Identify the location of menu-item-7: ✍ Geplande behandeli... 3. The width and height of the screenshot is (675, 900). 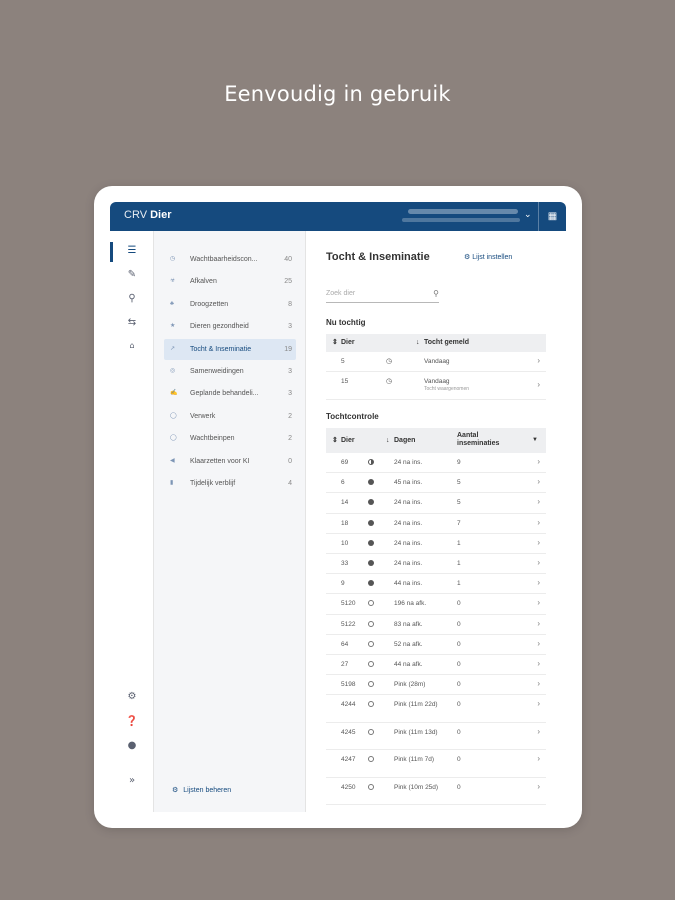
(230, 393).